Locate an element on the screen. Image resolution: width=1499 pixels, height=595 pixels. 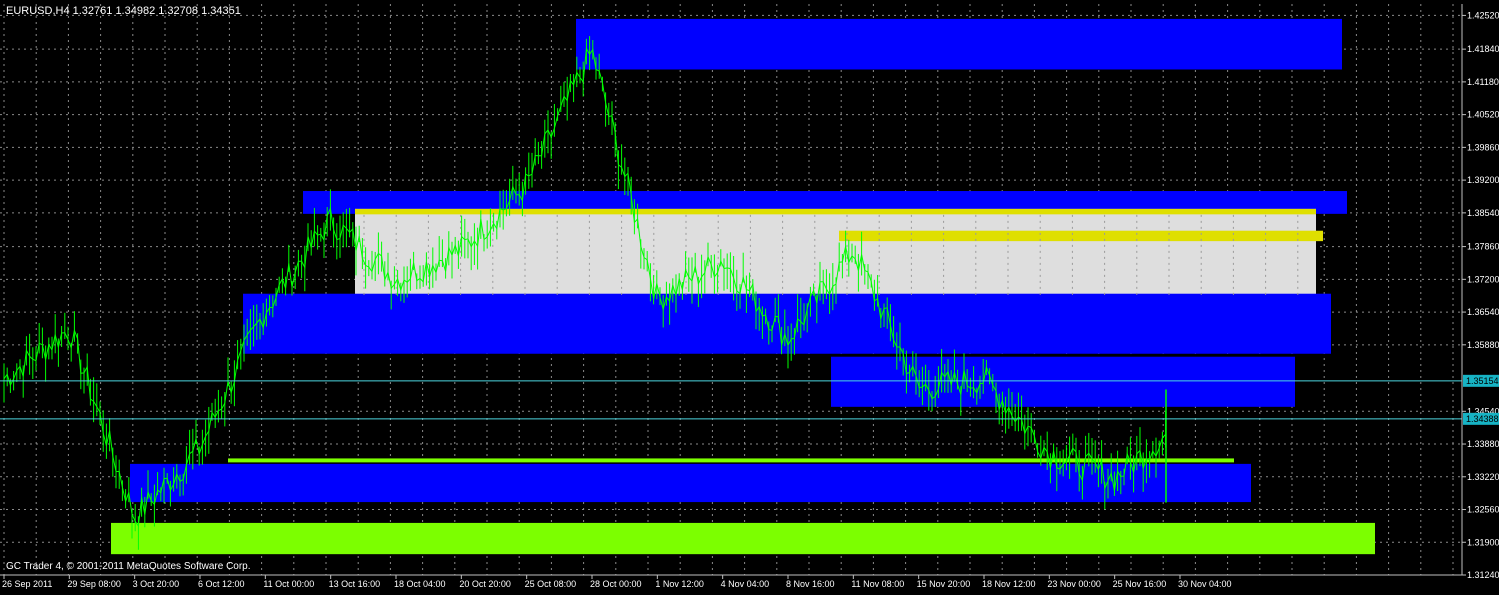
x-tick-label: 18 Nov 12:00 is located at coordinates (1009, 584).